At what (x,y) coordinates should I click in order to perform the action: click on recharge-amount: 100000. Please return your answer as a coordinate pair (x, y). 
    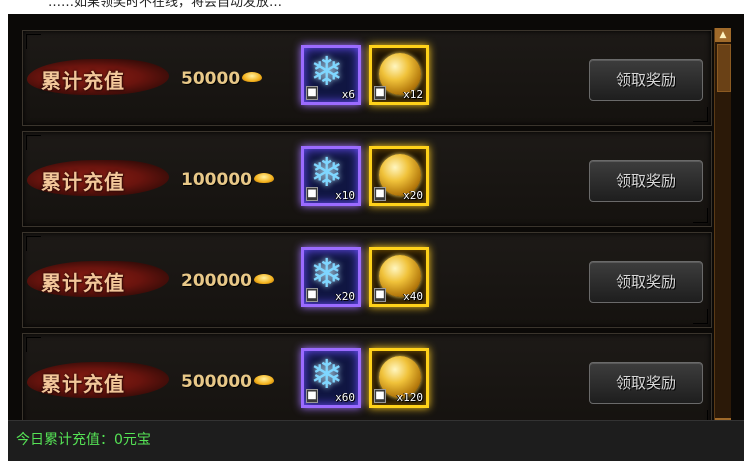
    Looking at the image, I should click on (227, 180).